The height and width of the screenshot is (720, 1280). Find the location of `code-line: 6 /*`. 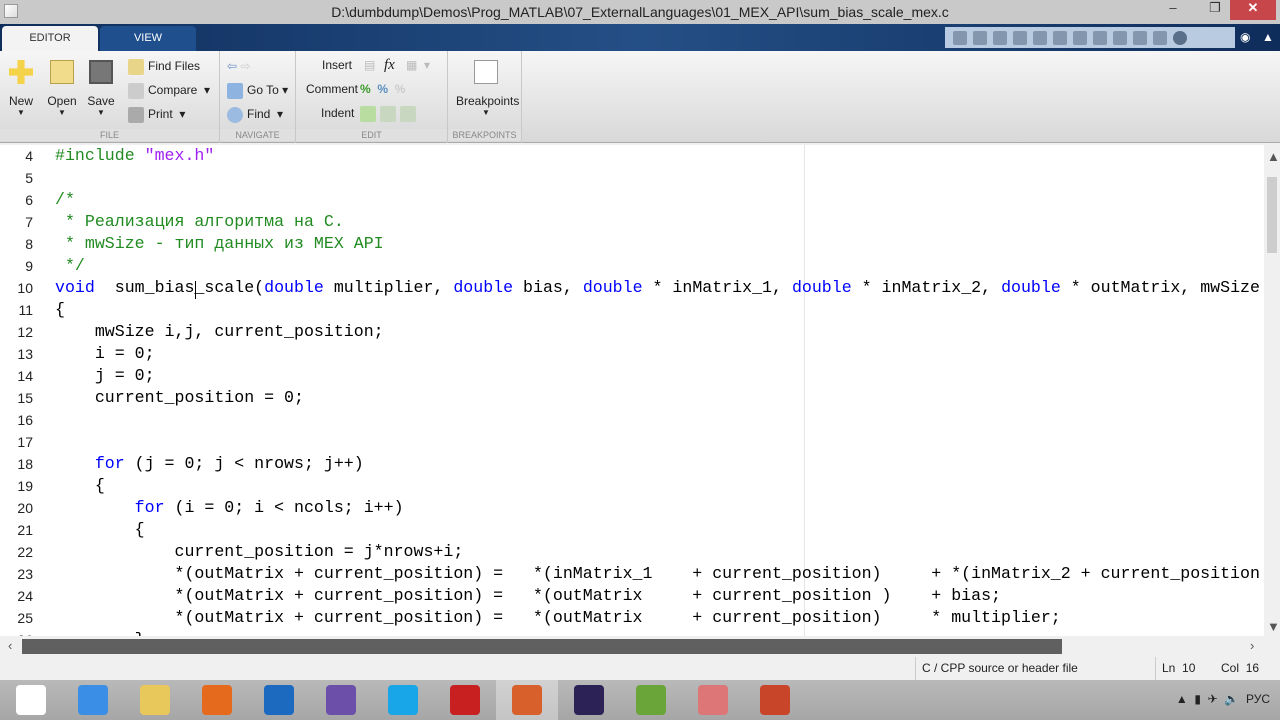

code-line: 6 /* is located at coordinates (632, 200).